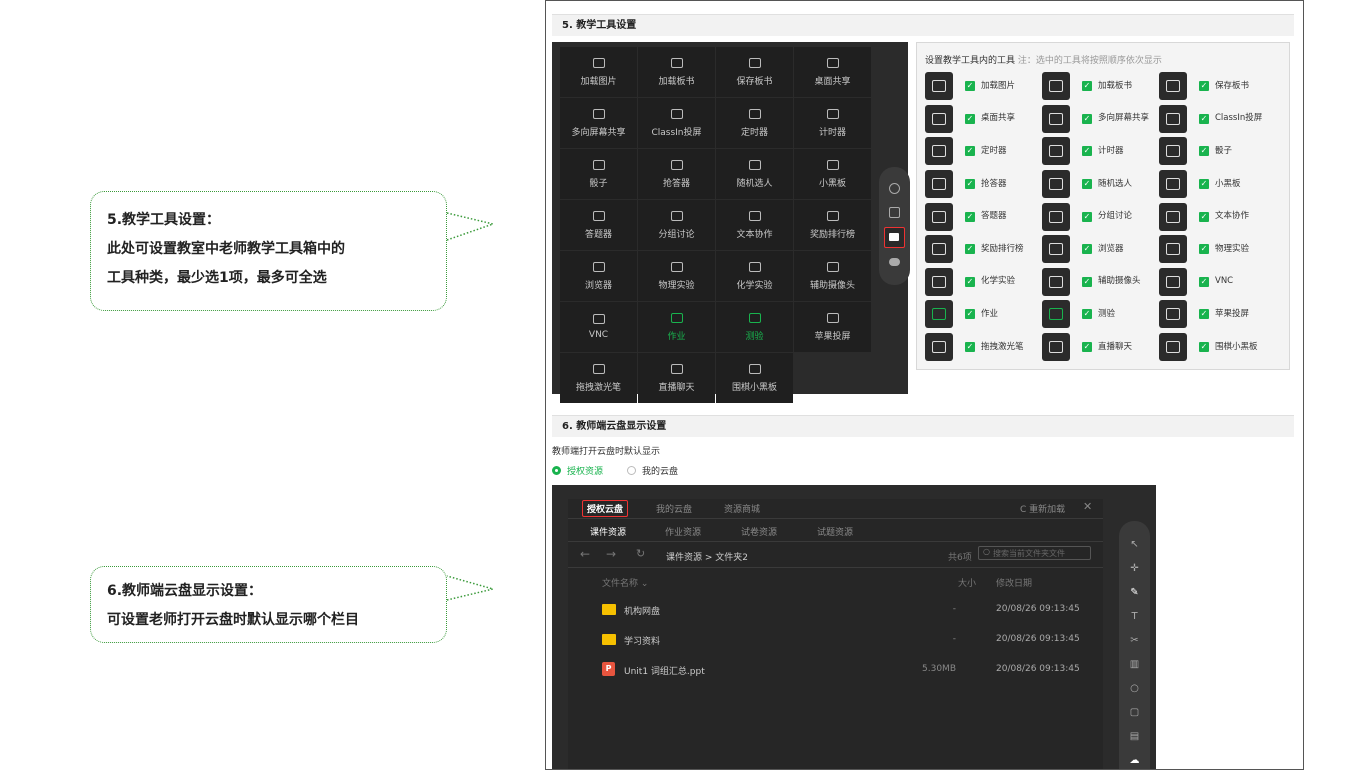 Image resolution: width=1354 pixels, height=781 pixels. What do you see at coordinates (1042, 508) in the screenshot?
I see `reload-button: C 重新加载` at bounding box center [1042, 508].